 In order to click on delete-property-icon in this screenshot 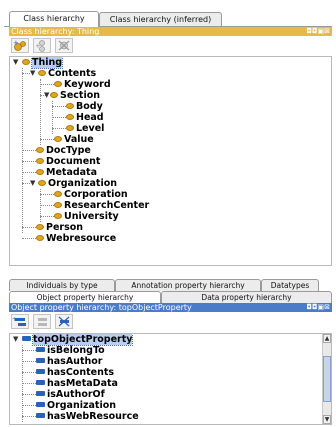, I will do `click(64, 321)`.